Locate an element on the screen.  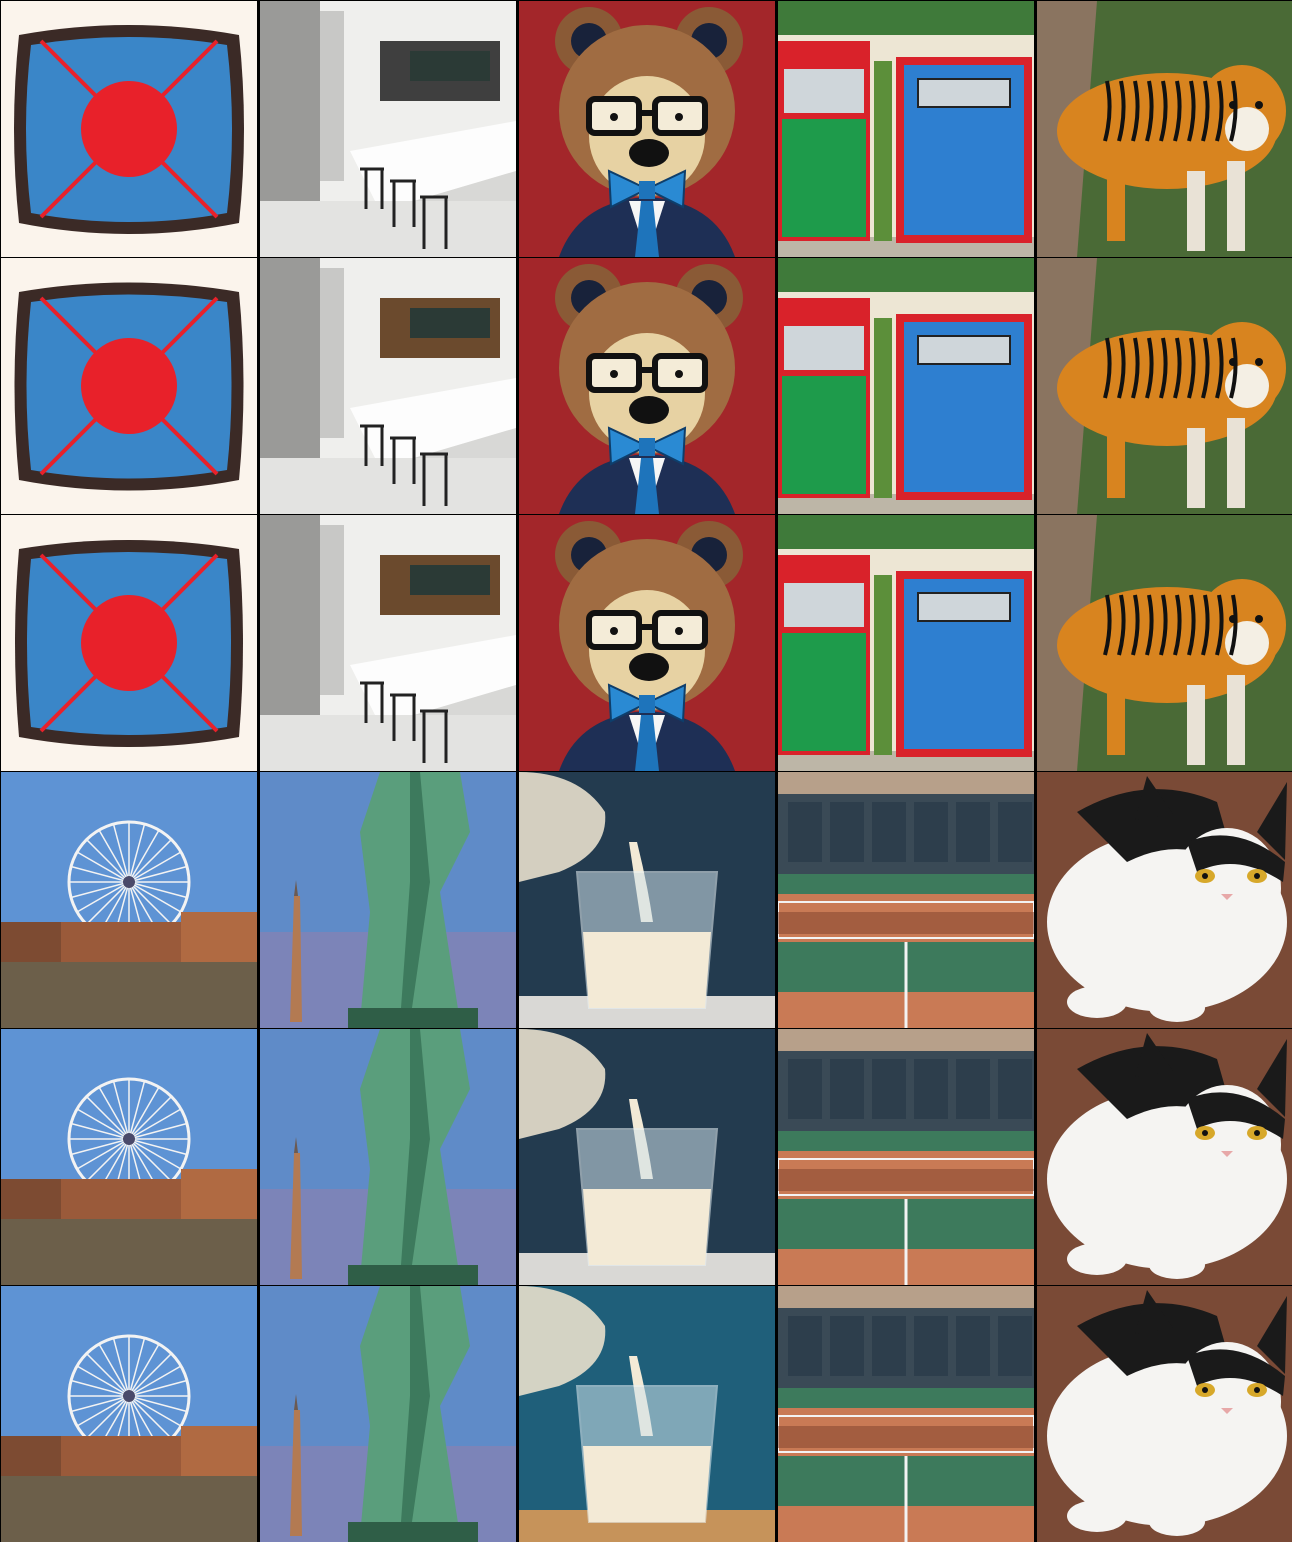
tile-r5-c0 is located at coordinates (129, 1414).